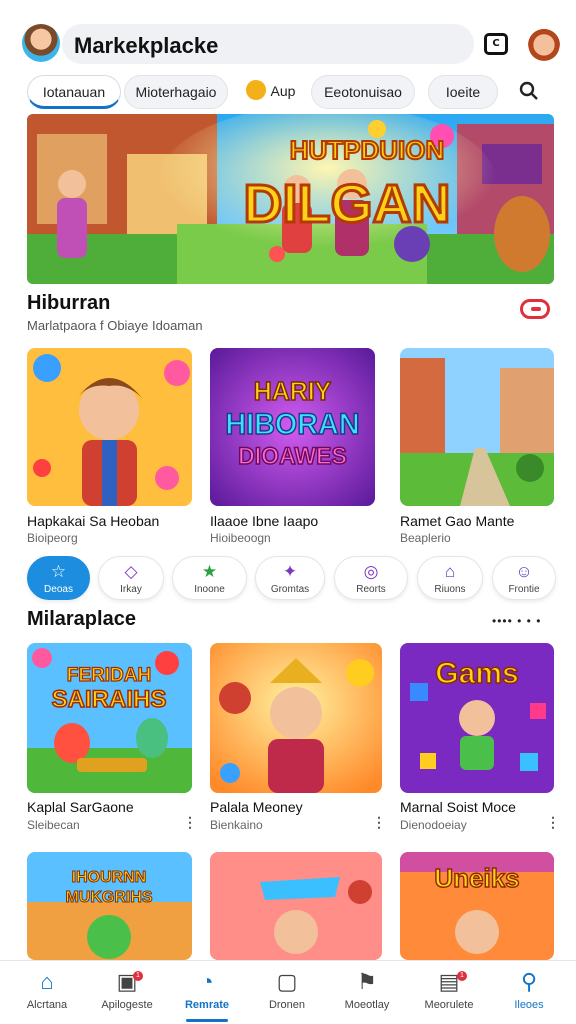  Describe the element at coordinates (529, 981) in the screenshot. I see `search-icon: ⚲` at that location.